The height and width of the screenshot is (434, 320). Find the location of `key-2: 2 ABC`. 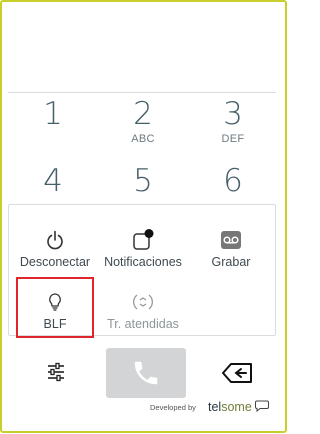

key-2: 2 ABC is located at coordinates (143, 121).